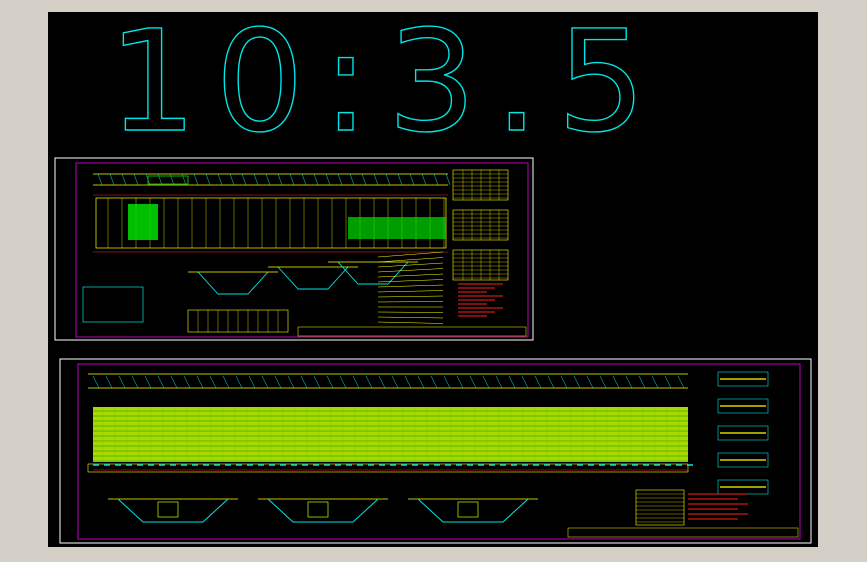 The image size is (867, 562). What do you see at coordinates (113, 304) in the screenshot?
I see `detail-box` at bounding box center [113, 304].